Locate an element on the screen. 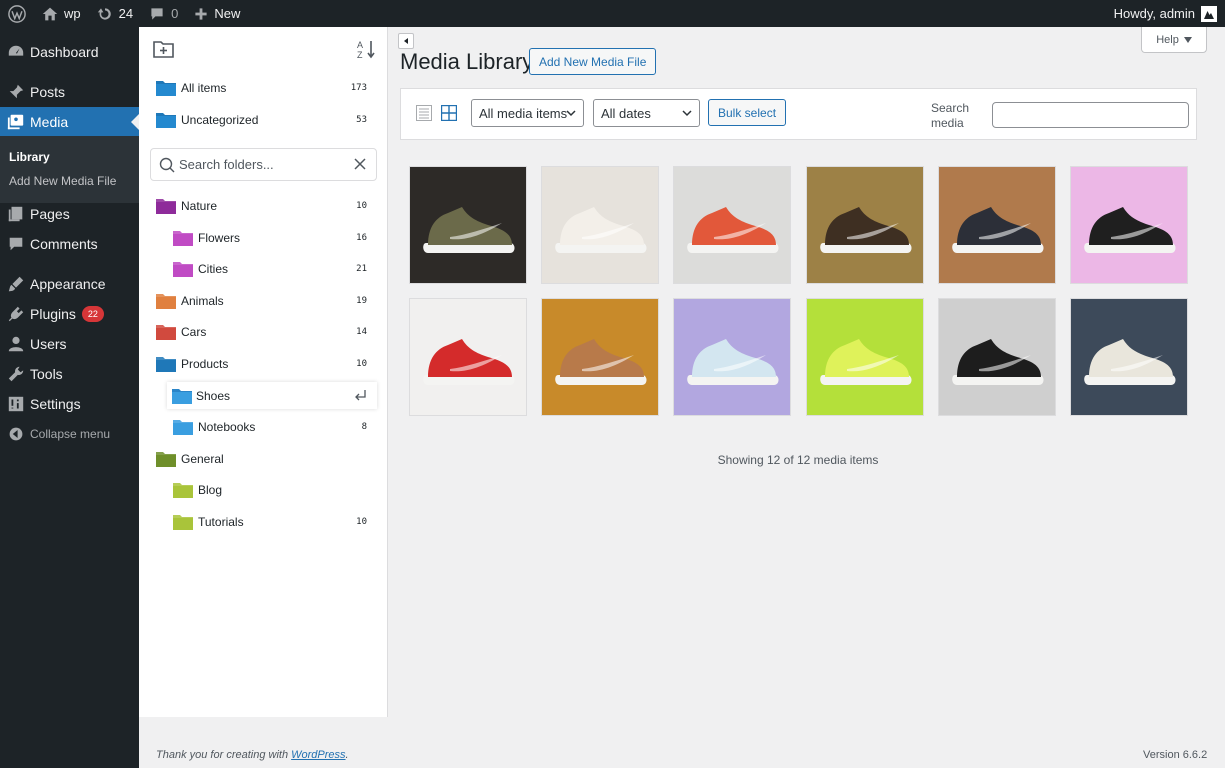 This screenshot has width=1225, height=768. search-icon is located at coordinates (167, 164).